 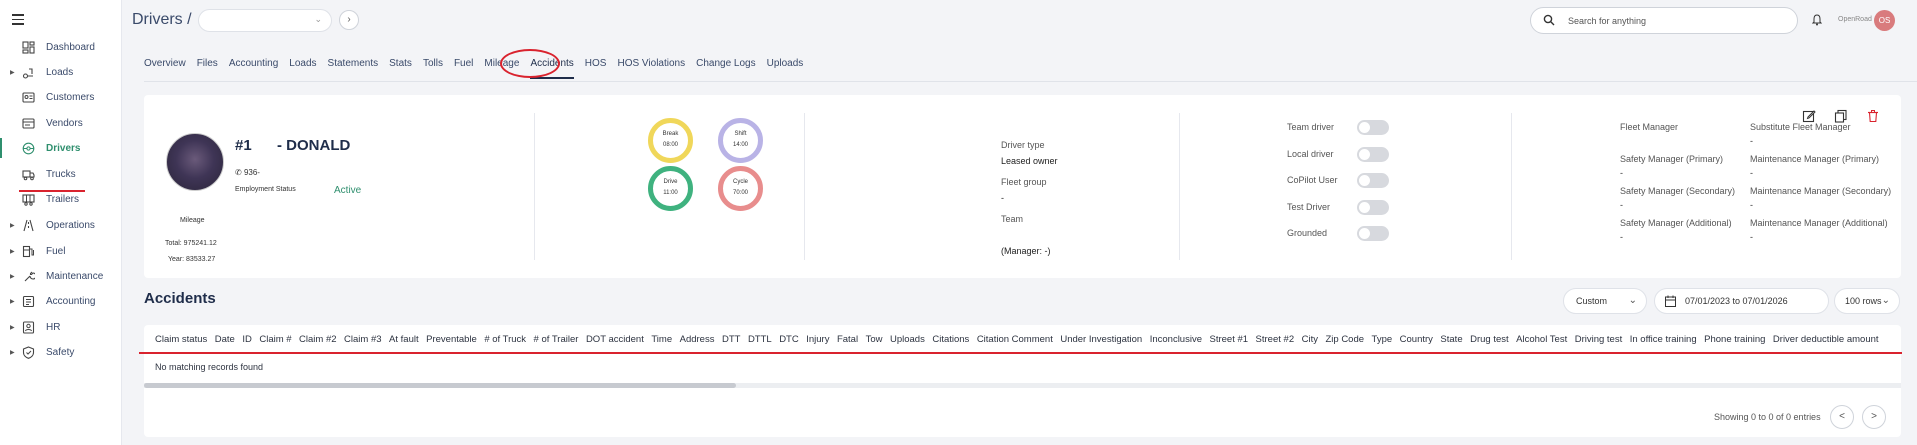 I want to click on search-input: Search for anything, so click(x=1664, y=20).